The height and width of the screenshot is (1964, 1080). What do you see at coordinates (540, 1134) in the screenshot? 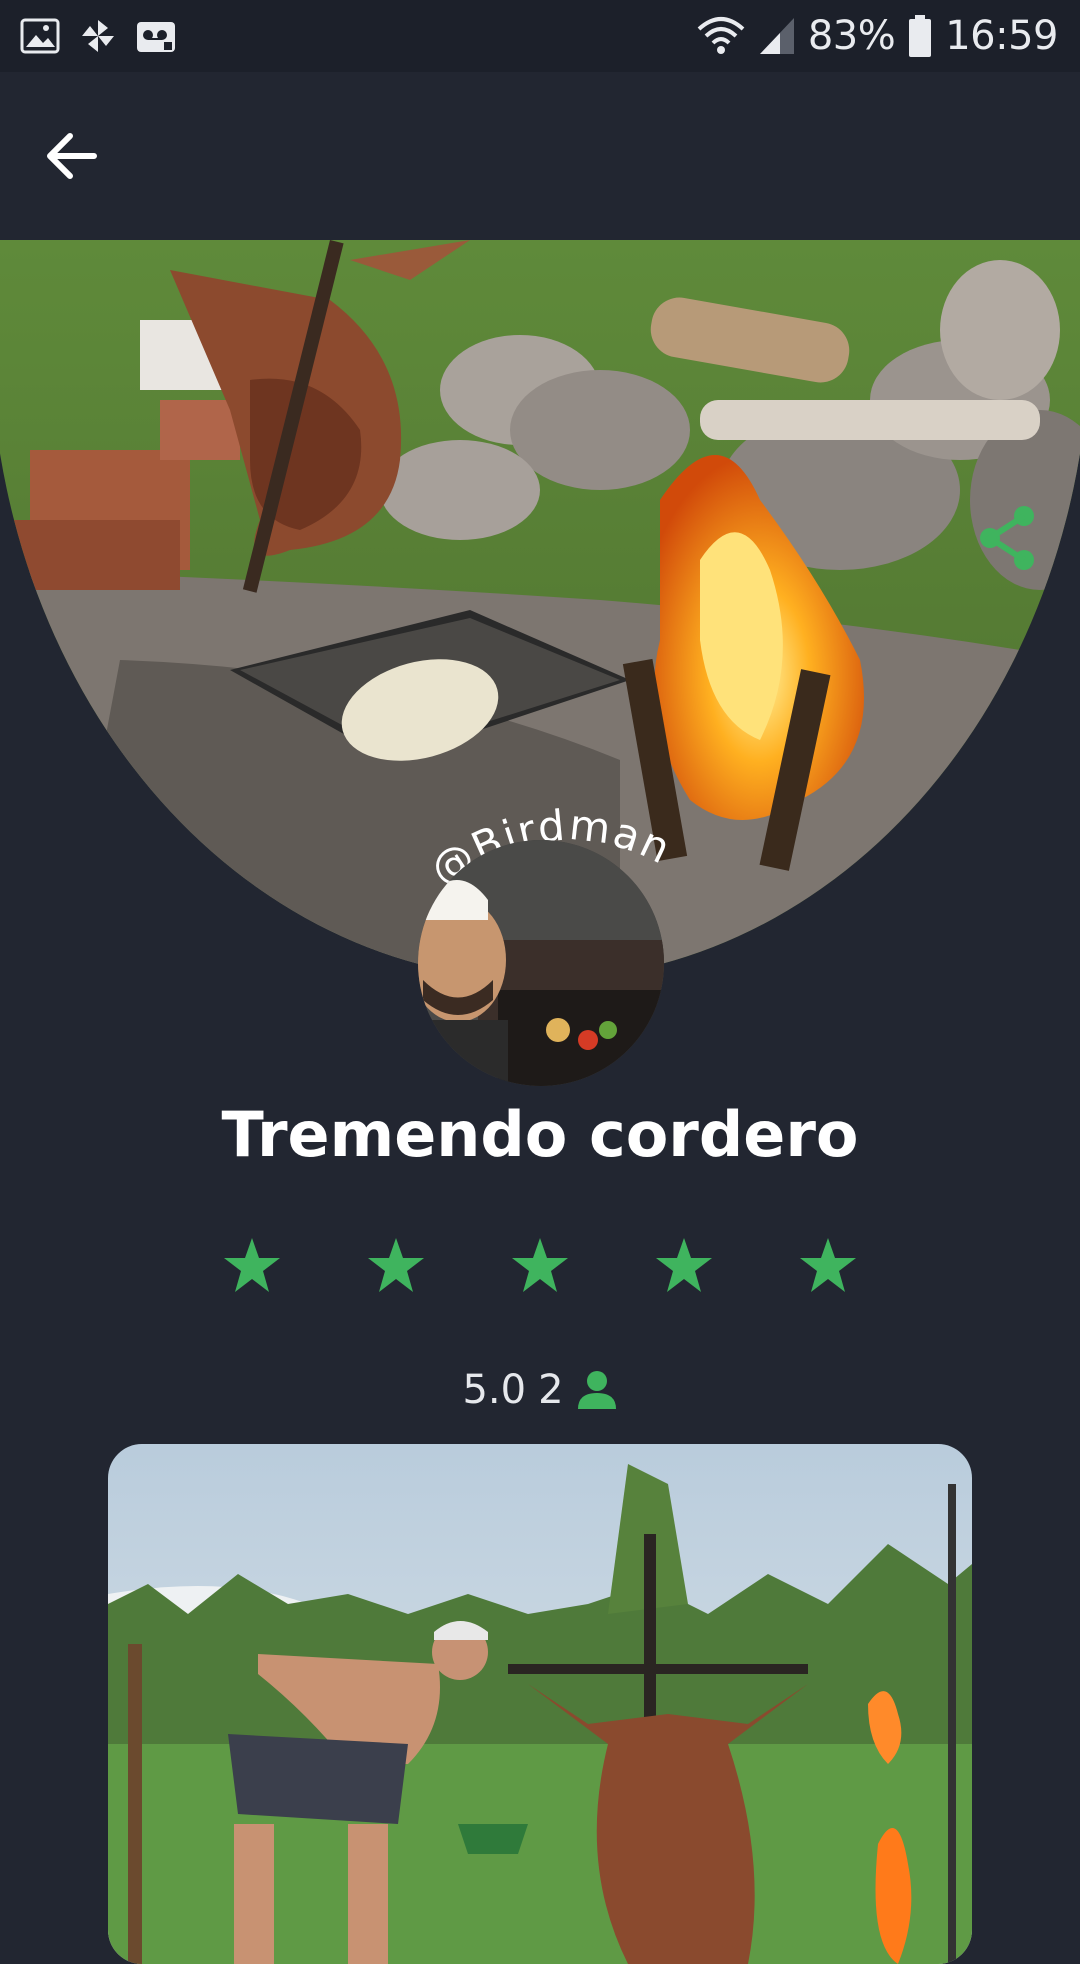
I see `recipe-title: Tremendo cordero` at bounding box center [540, 1134].